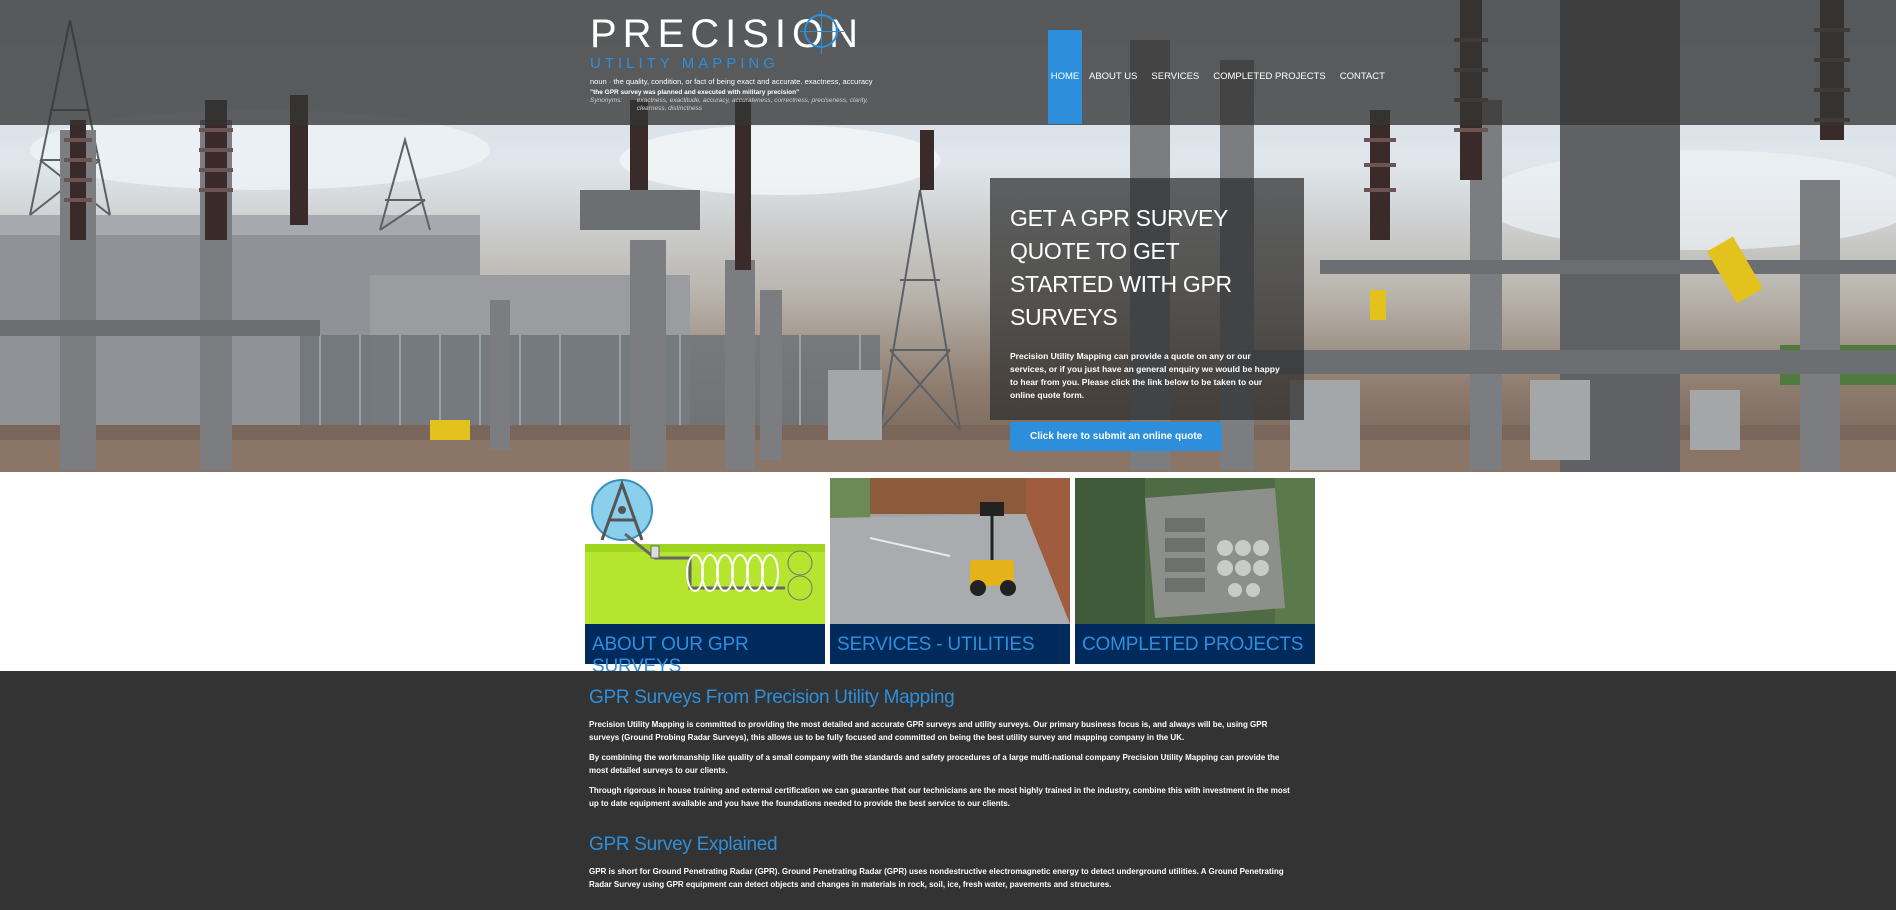 The image size is (1896, 910). What do you see at coordinates (1175, 77) in the screenshot?
I see `nav-services: SERVICES` at bounding box center [1175, 77].